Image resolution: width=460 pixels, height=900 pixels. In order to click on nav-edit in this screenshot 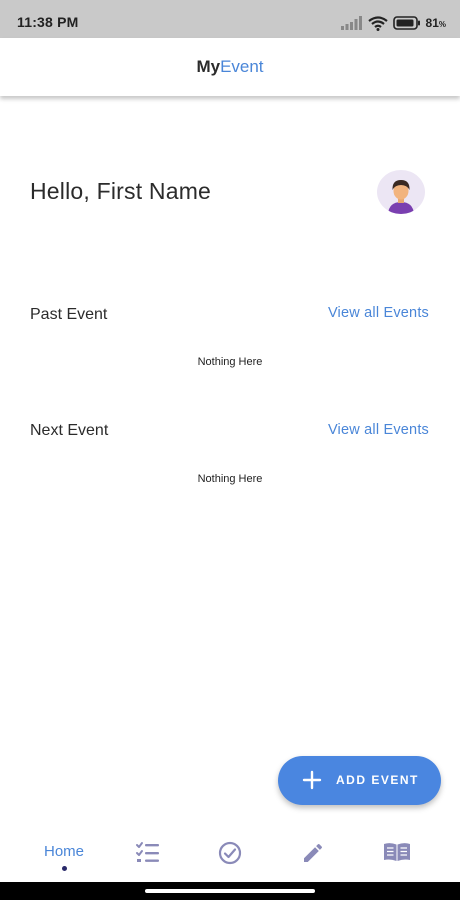, I will do `click(313, 855)`.